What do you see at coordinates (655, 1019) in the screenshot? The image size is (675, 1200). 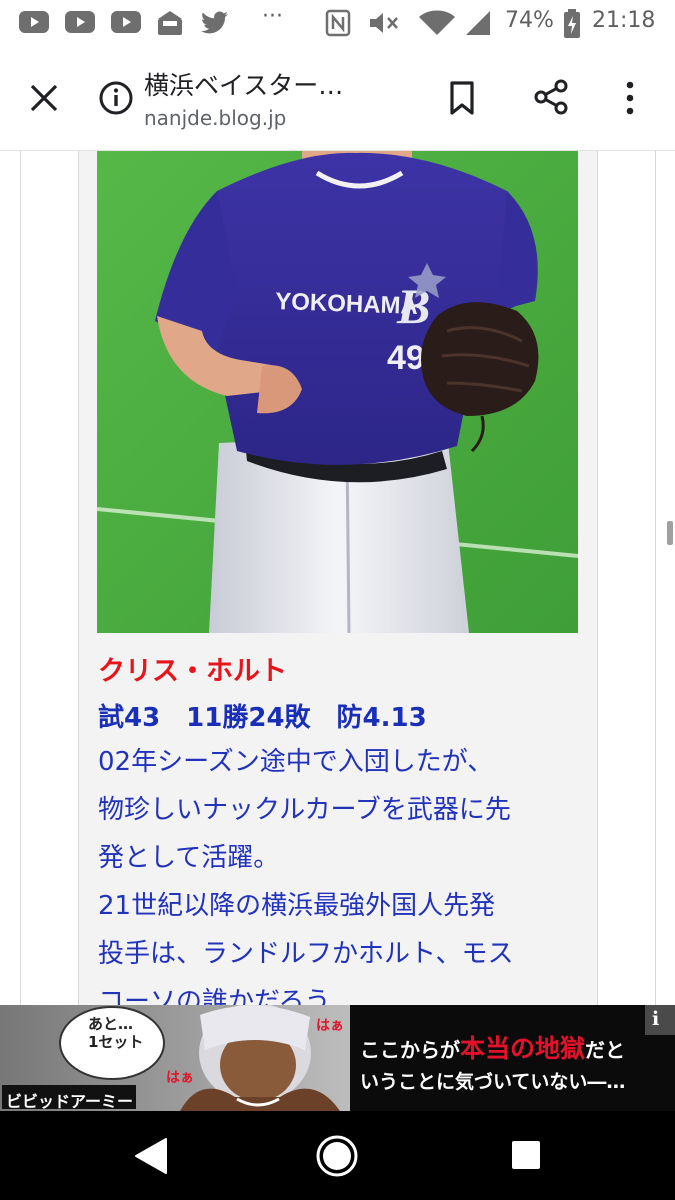 I see `ad-info-icon: i` at bounding box center [655, 1019].